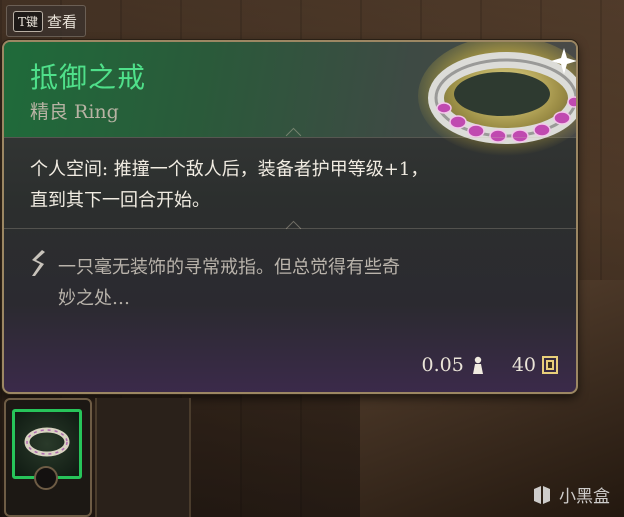 This screenshot has height=517, width=624. Describe the element at coordinates (229, 185) in the screenshot. I see `item-description: 个人空间: 推撞一个敌人后，装备者护甲等级+1，直到其下一回合开始。` at that location.